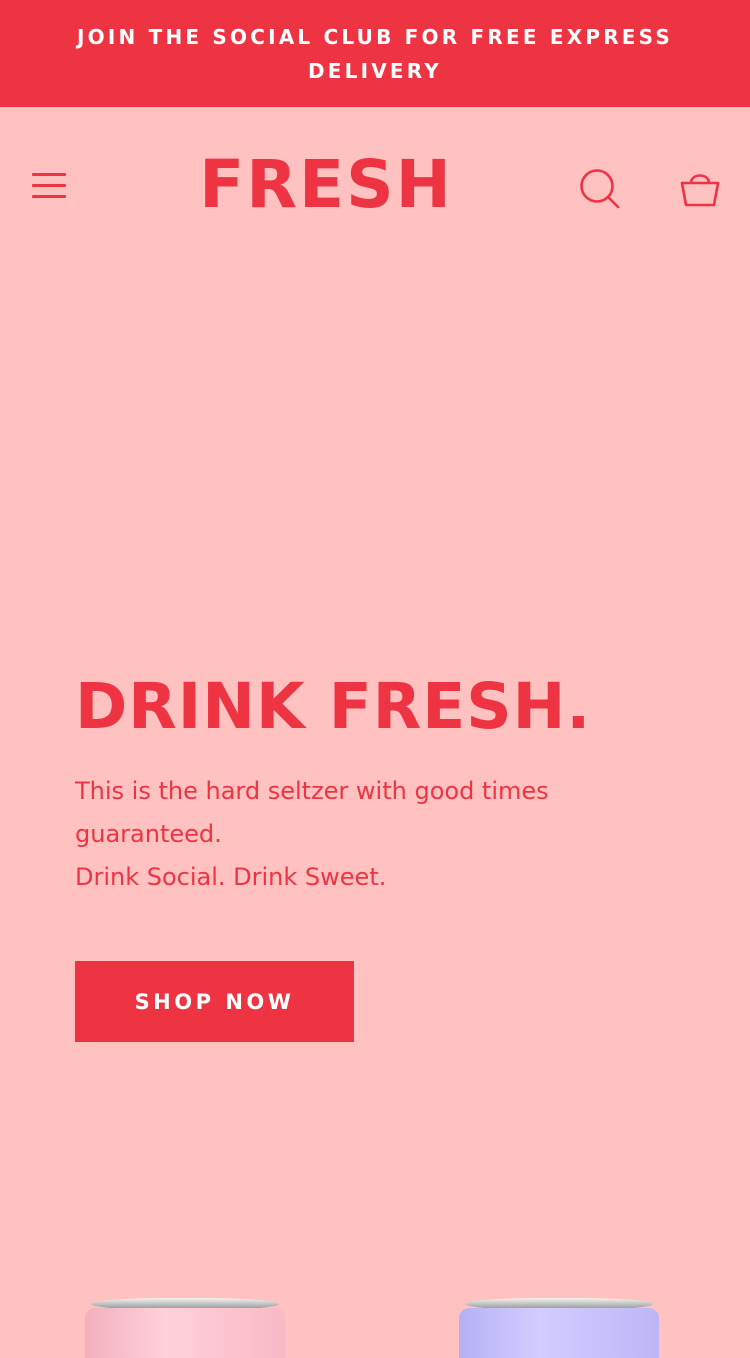 This screenshot has height=1358, width=750. I want to click on hero-description-line: Drink Social. Drink Sweet., so click(231, 877).